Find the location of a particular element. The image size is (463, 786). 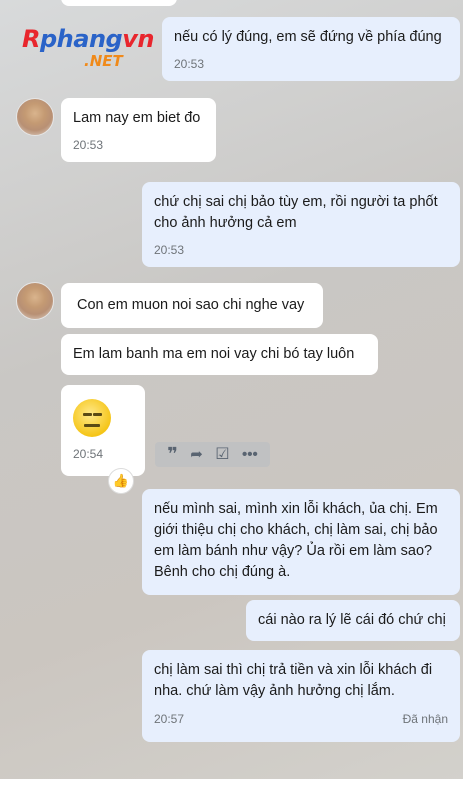

watermark-logo: Rphangvn .NET is located at coordinates (92, 49).